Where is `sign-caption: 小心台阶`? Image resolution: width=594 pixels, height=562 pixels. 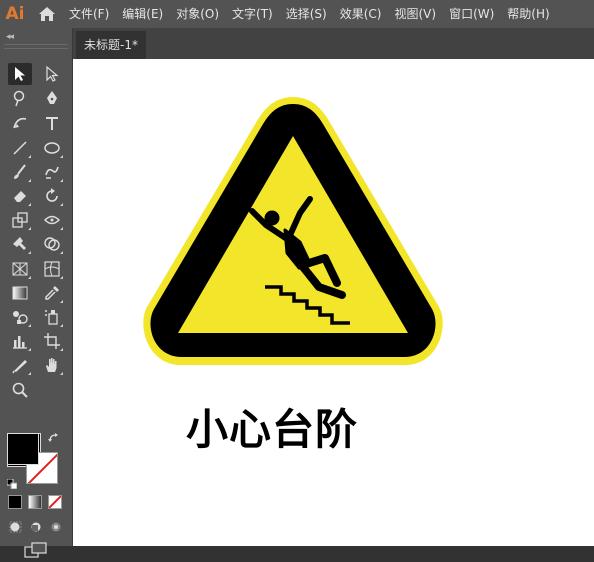
sign-caption: 小心台阶 is located at coordinates (286, 426).